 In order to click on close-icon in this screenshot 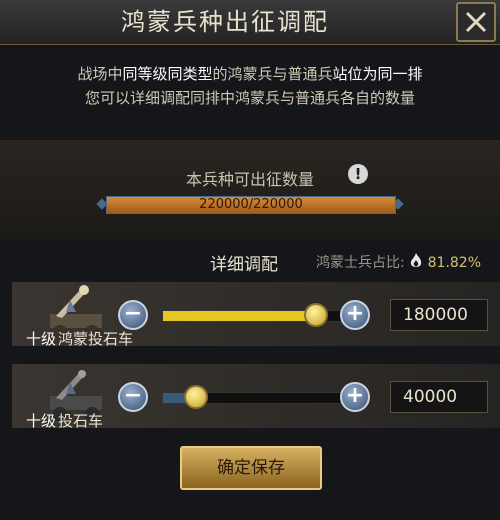, I will do `click(476, 22)`.